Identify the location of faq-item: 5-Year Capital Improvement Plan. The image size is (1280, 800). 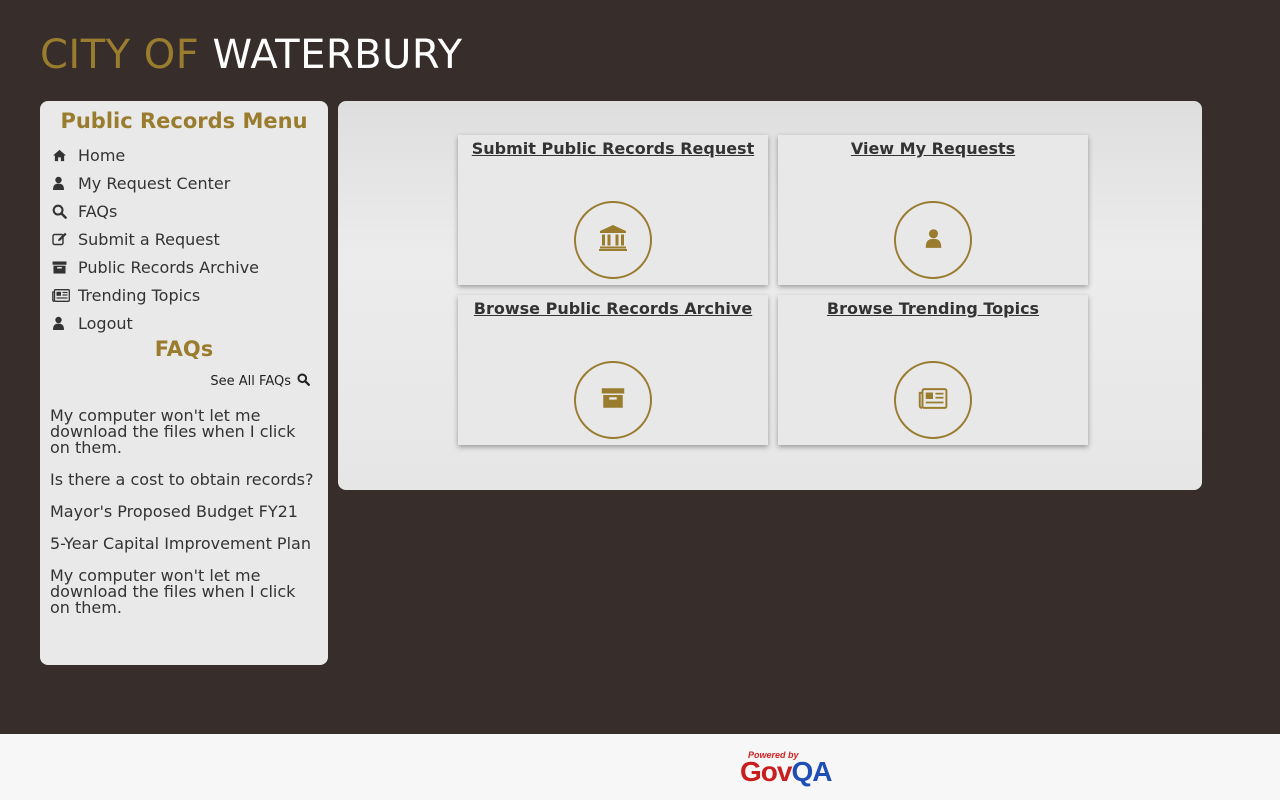
(184, 544).